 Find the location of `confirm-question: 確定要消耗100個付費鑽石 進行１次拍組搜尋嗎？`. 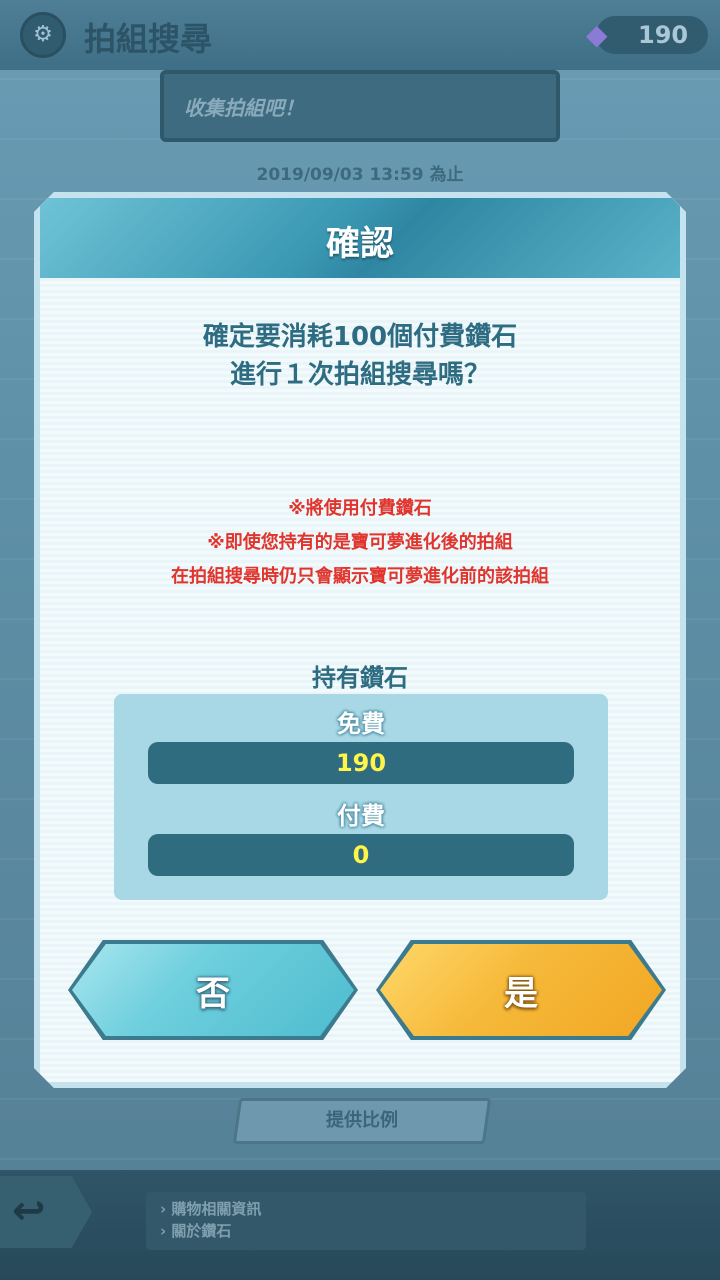

confirm-question: 確定要消耗100個付費鑽石 進行１次拍組搜尋嗎？ is located at coordinates (360, 356).